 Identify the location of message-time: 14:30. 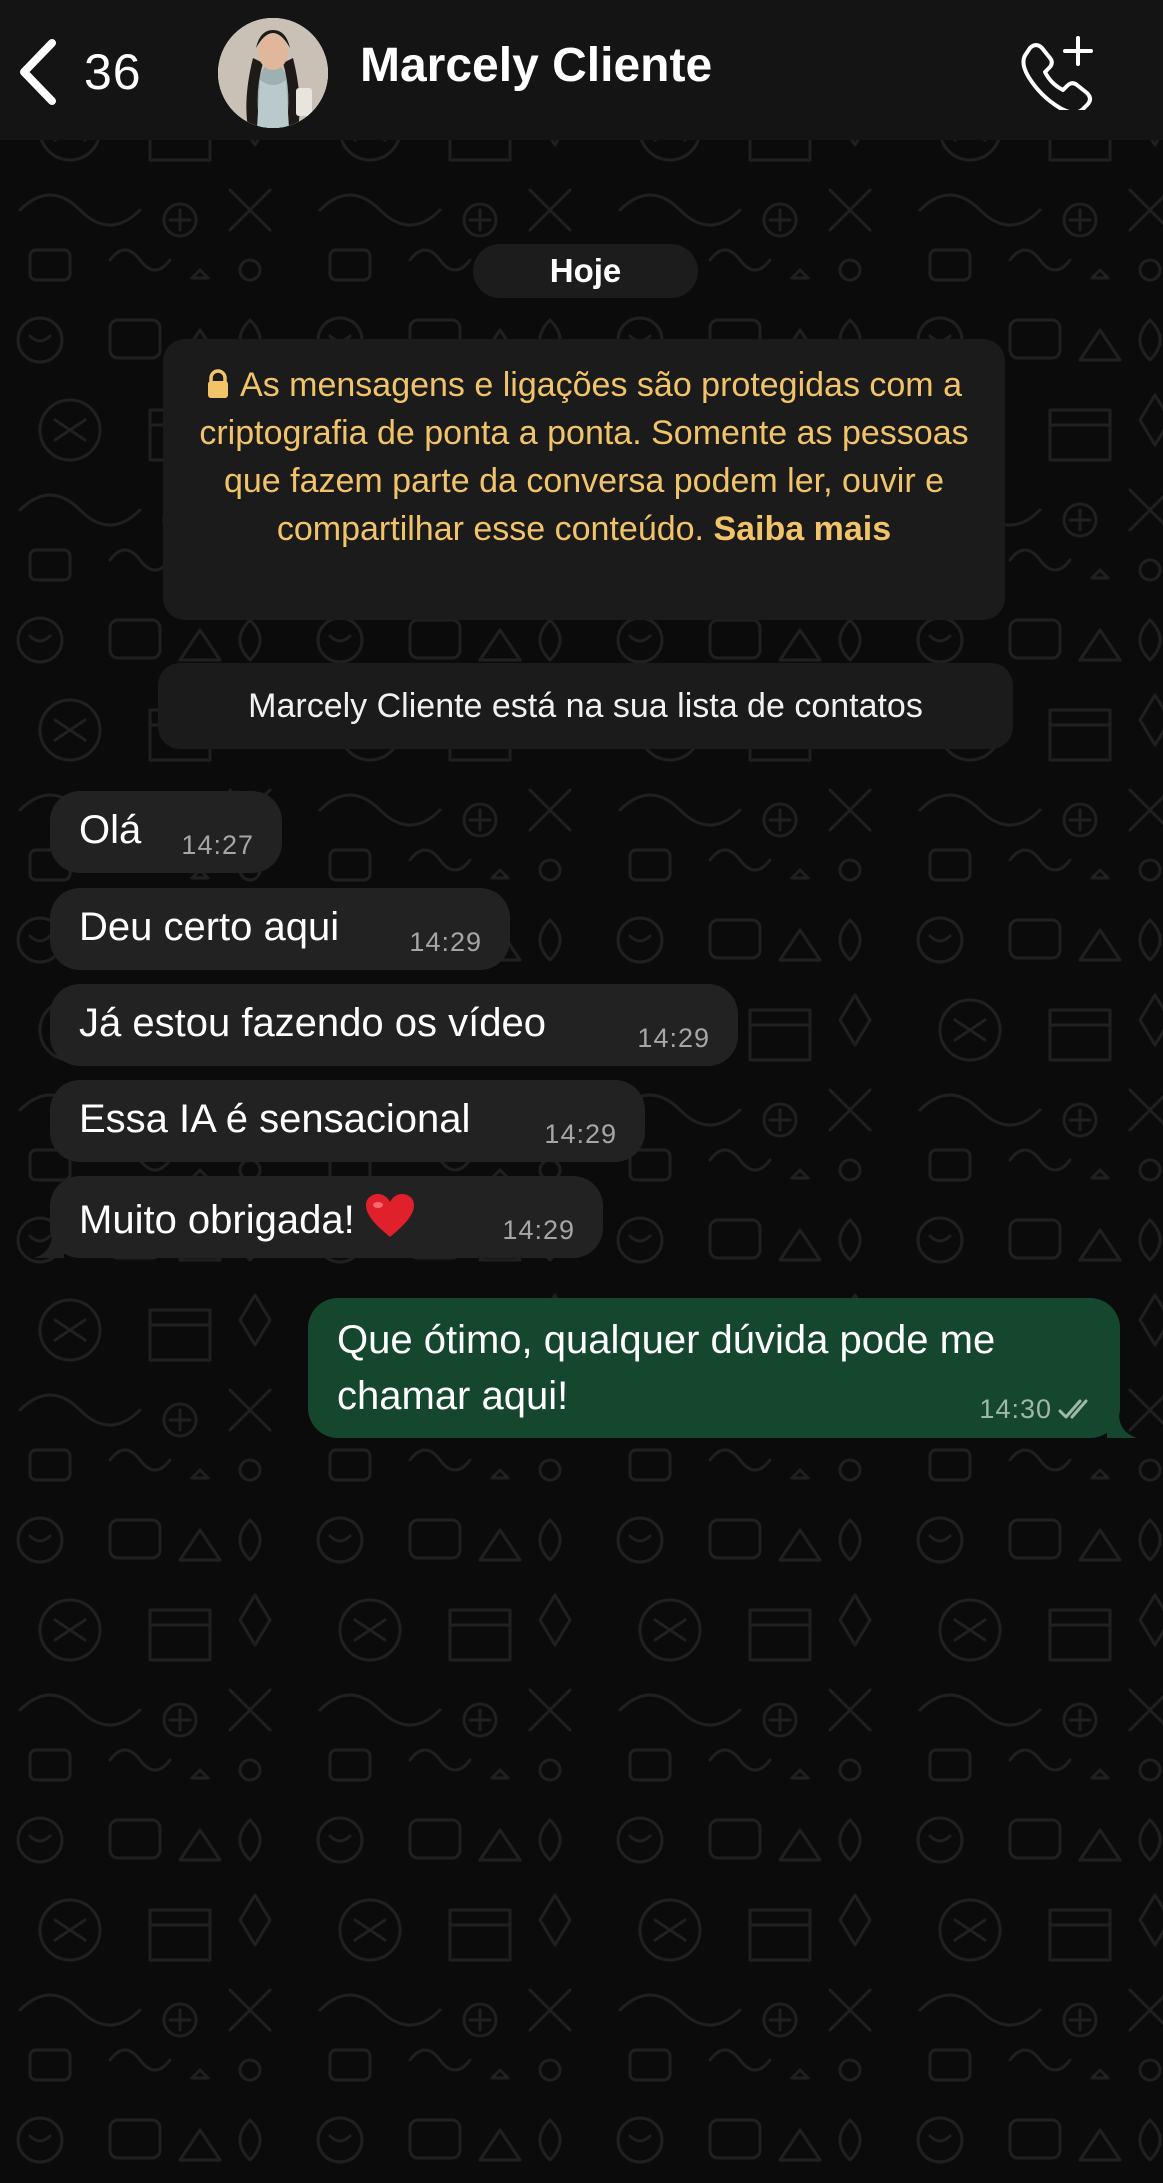
(1015, 1409).